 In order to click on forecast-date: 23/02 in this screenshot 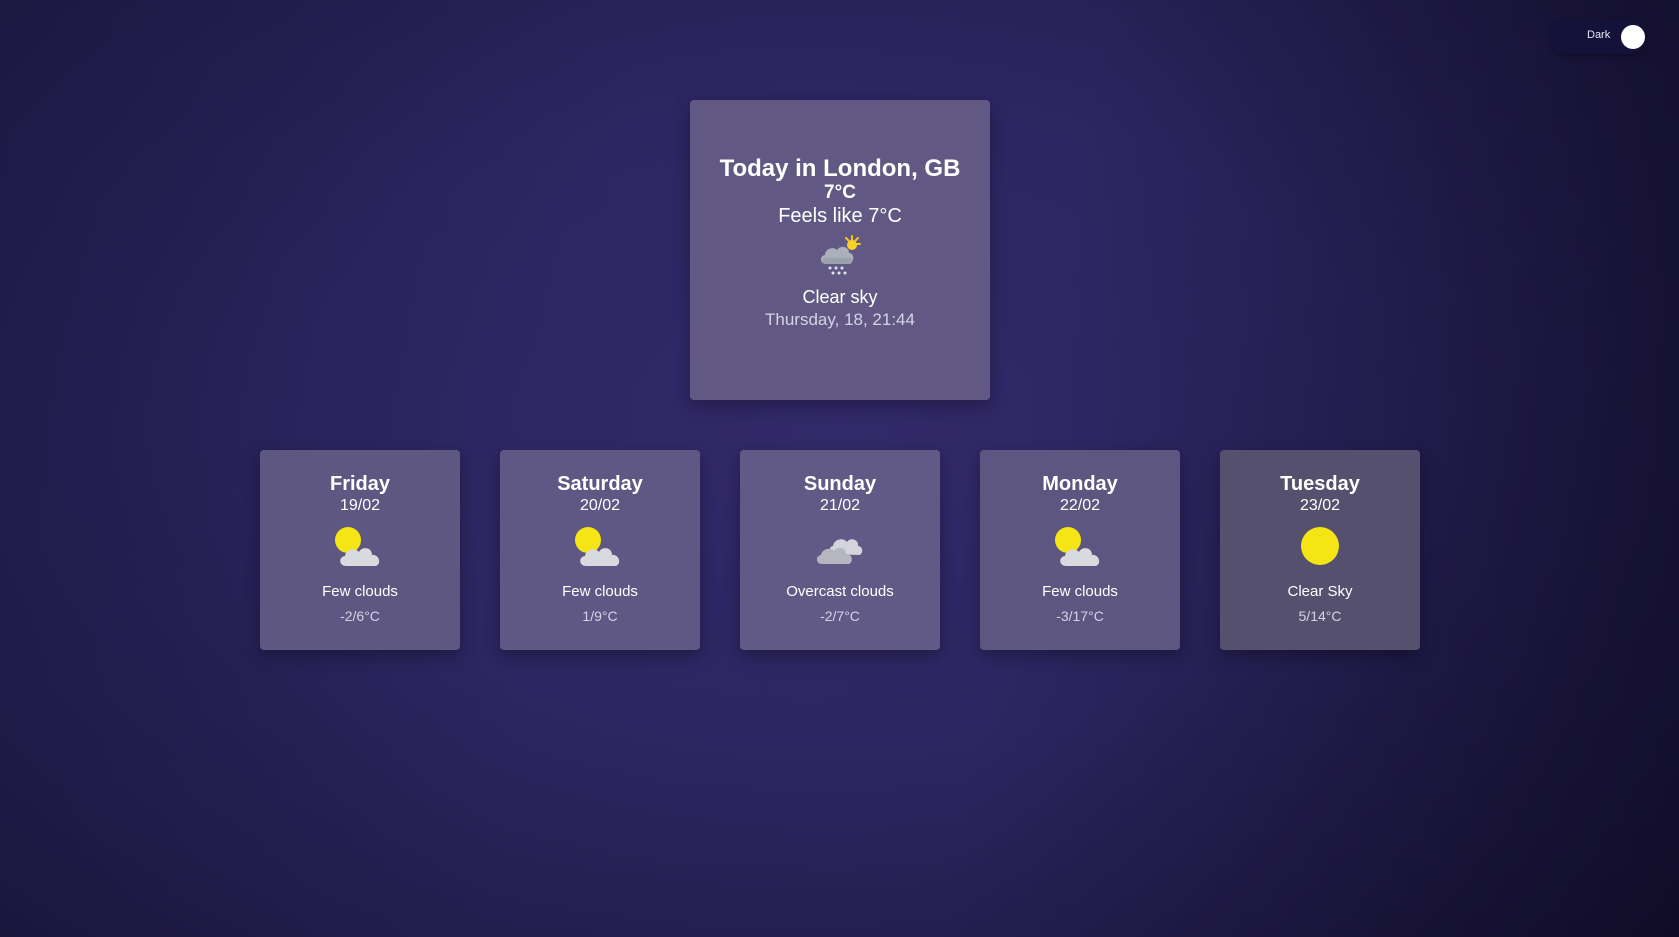, I will do `click(1320, 505)`.